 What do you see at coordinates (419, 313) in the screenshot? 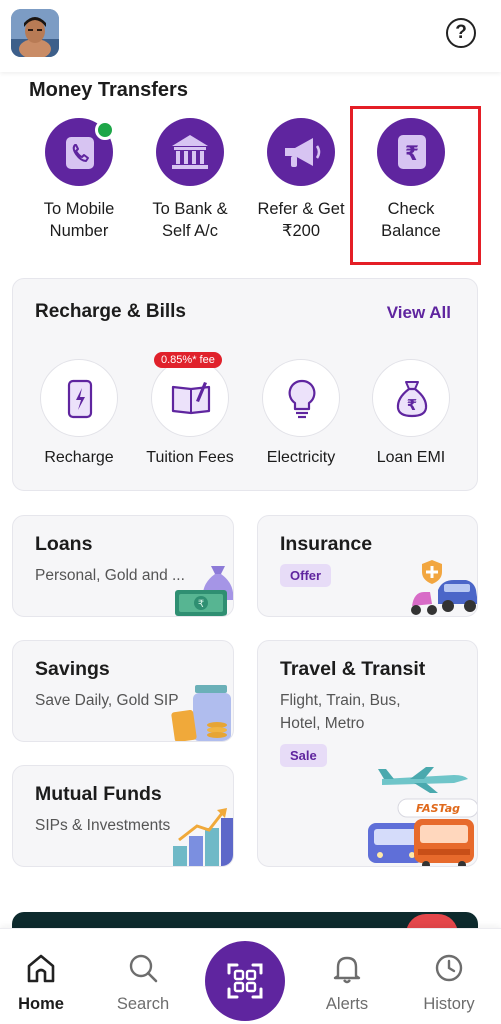
I see `view-all-link: View All` at bounding box center [419, 313].